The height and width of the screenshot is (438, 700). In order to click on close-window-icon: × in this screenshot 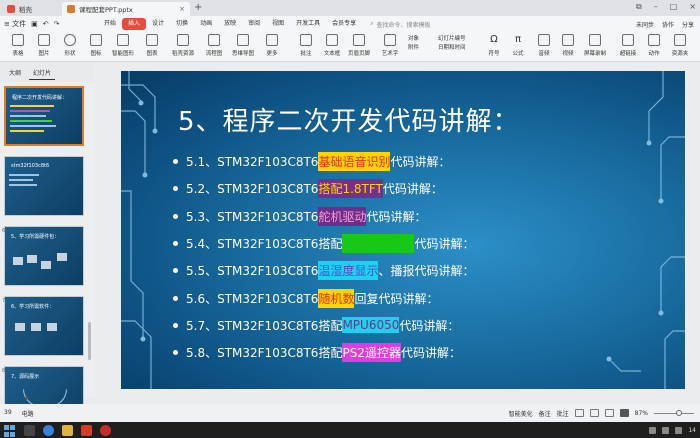, I will do `click(692, 7)`.